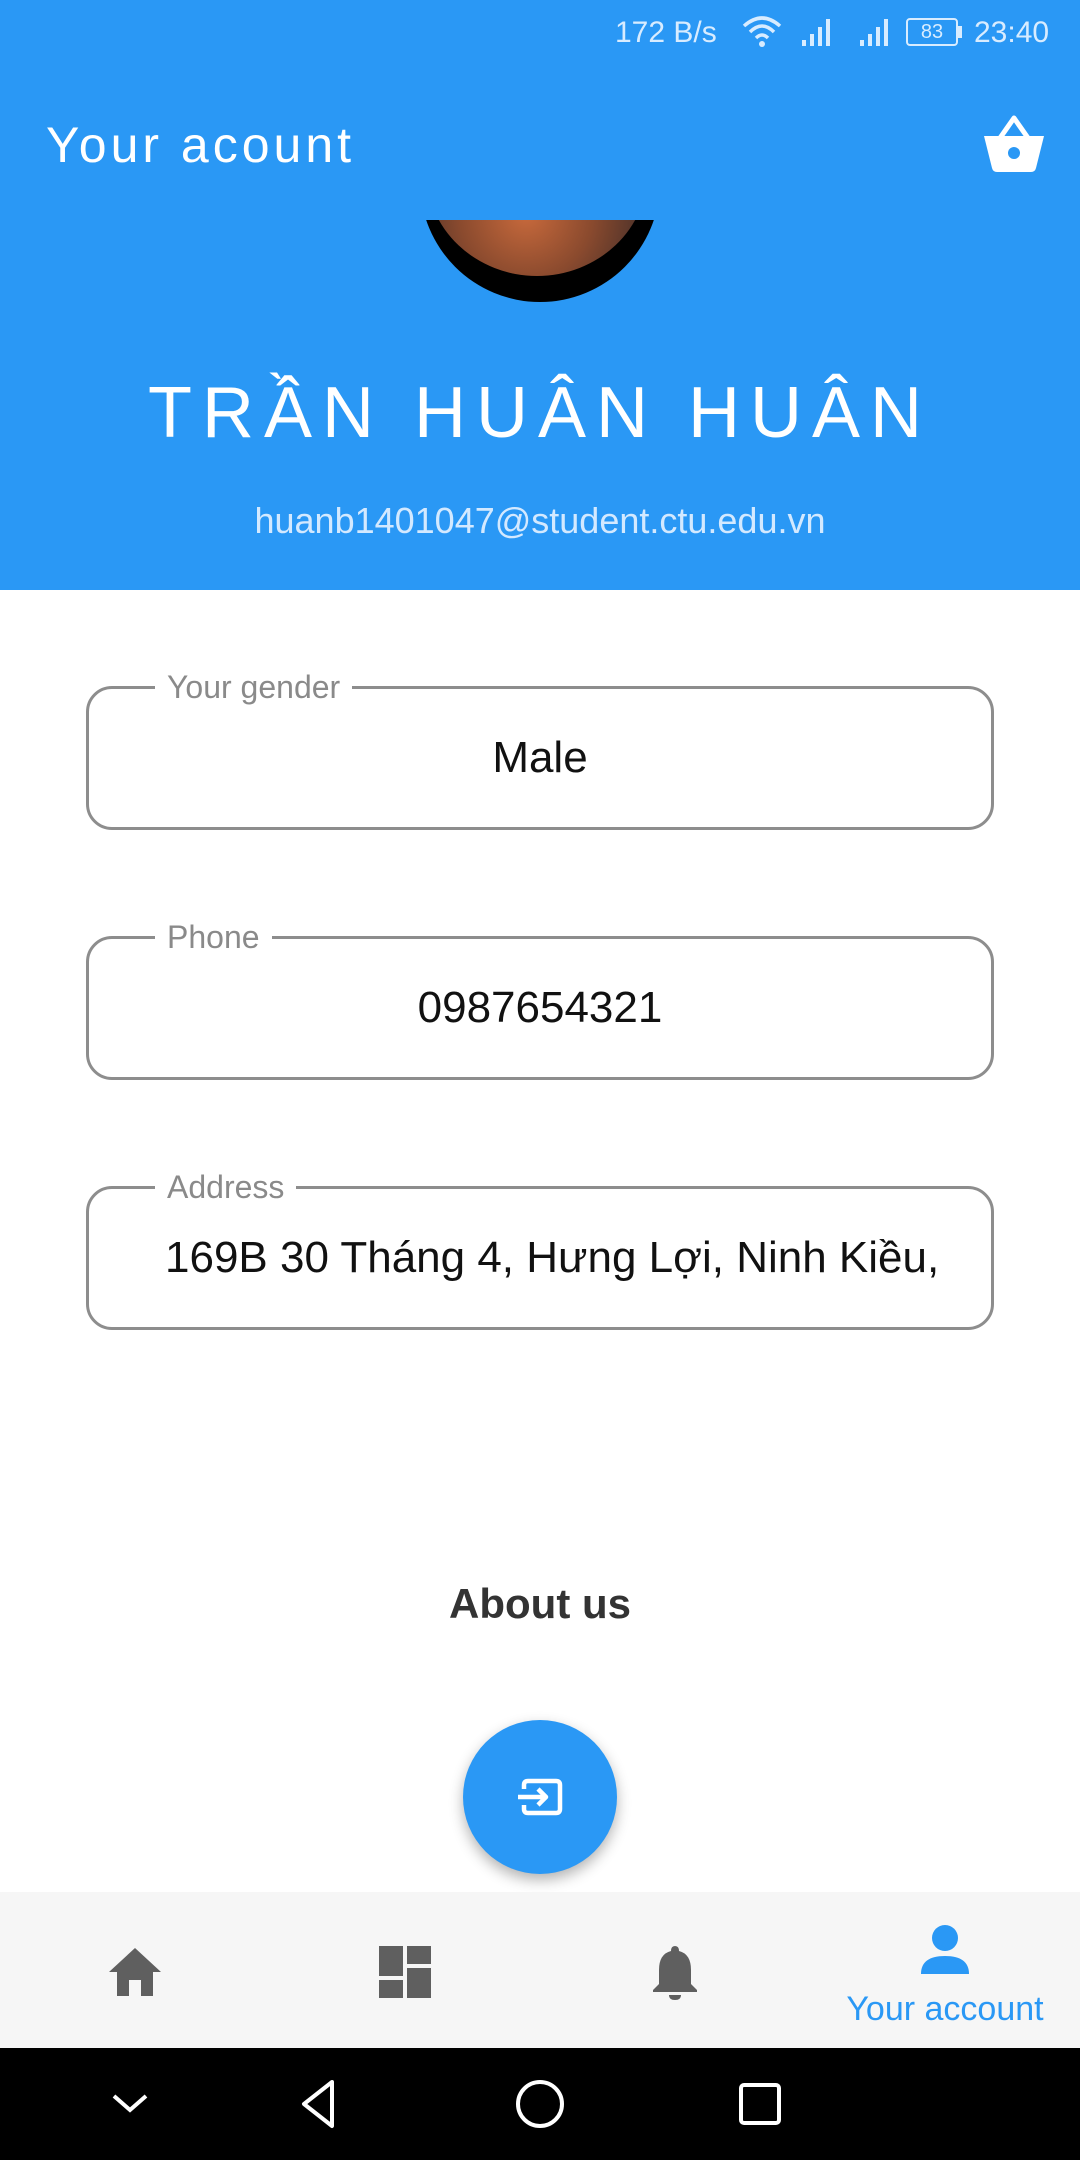  I want to click on gender-field: Your gender Male, so click(540, 748).